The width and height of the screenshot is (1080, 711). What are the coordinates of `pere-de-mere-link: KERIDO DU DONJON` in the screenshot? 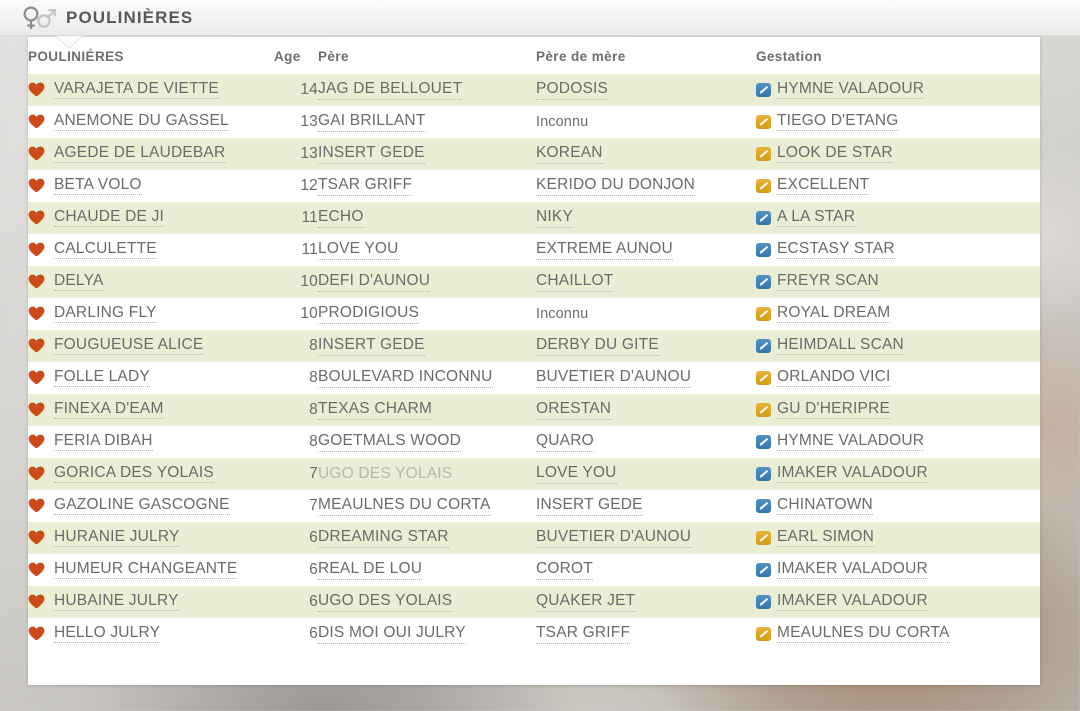 It's located at (616, 186).